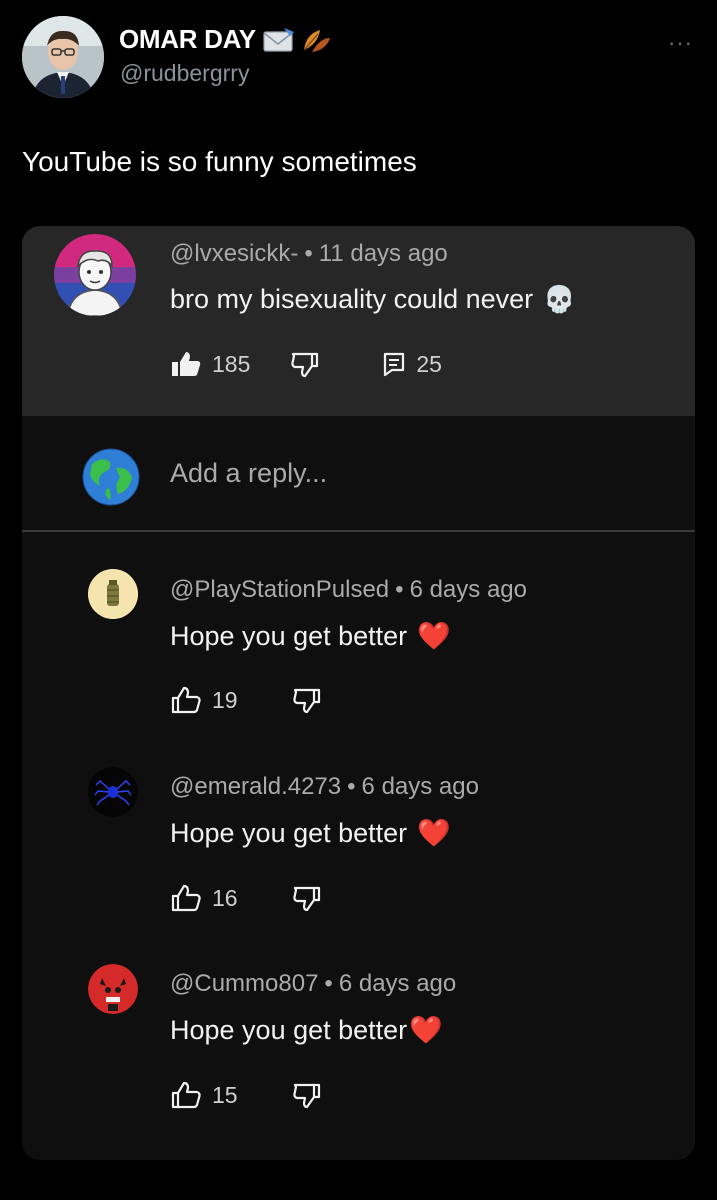  What do you see at coordinates (278, 39) in the screenshot?
I see `envelope-icon` at bounding box center [278, 39].